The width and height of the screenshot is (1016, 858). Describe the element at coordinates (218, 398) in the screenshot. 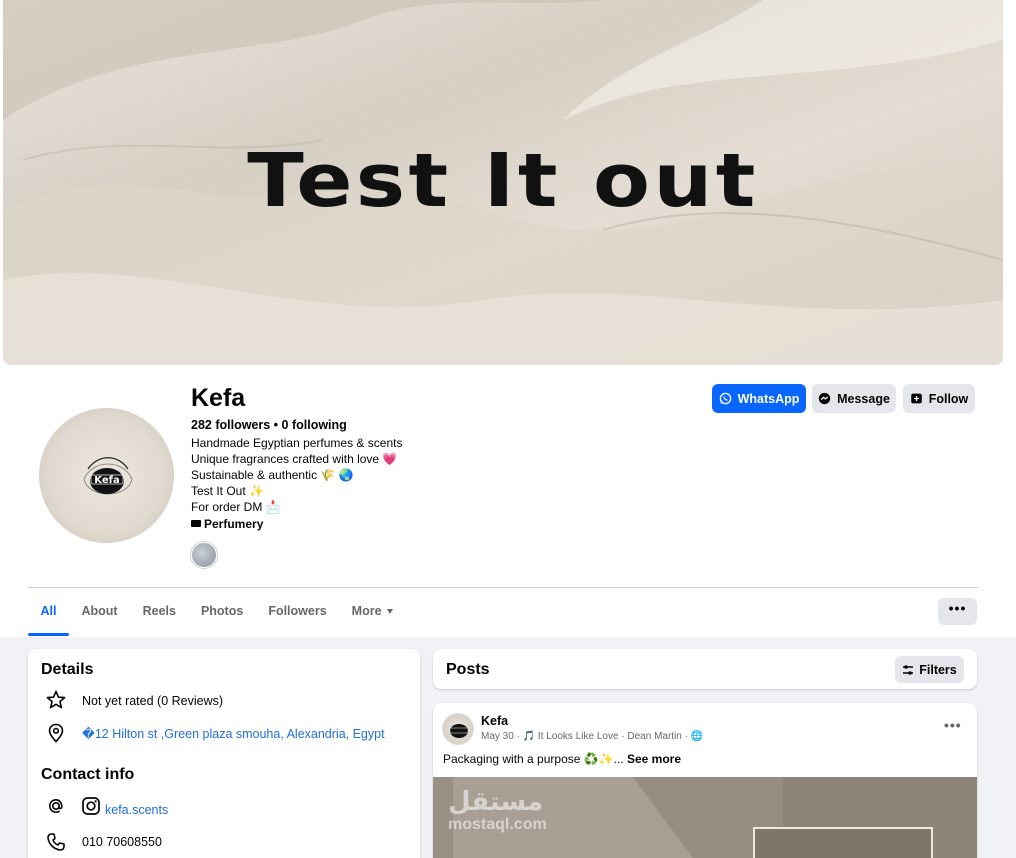

I see `page-name: Kefa` at that location.